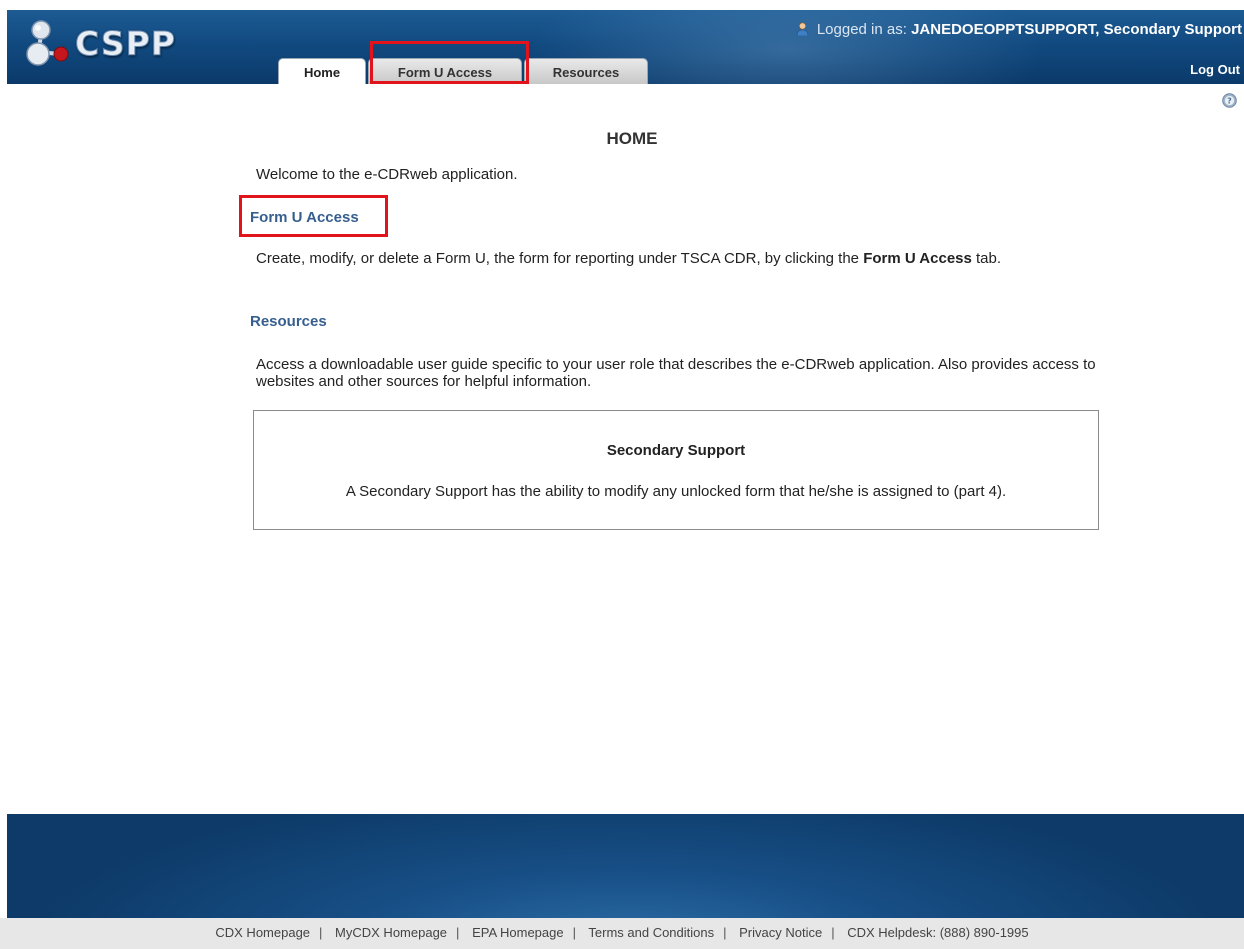  I want to click on tab-resources: Resources, so click(586, 71).